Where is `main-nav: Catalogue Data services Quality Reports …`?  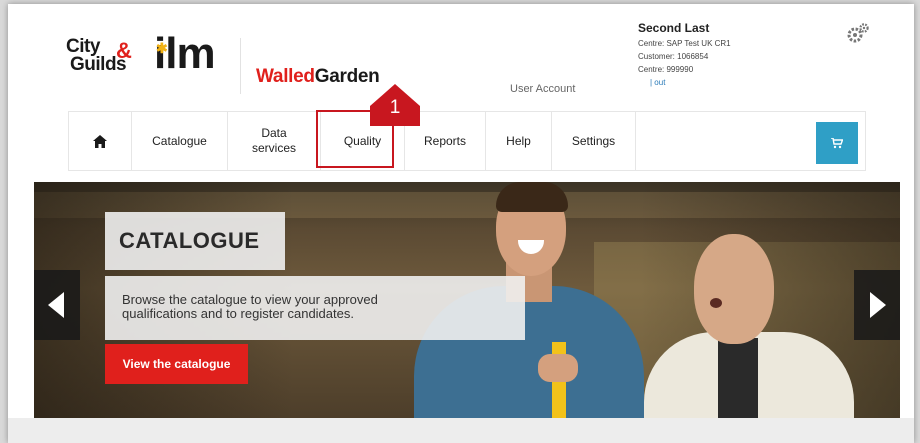 main-nav: Catalogue Data services Quality Reports … is located at coordinates (467, 141).